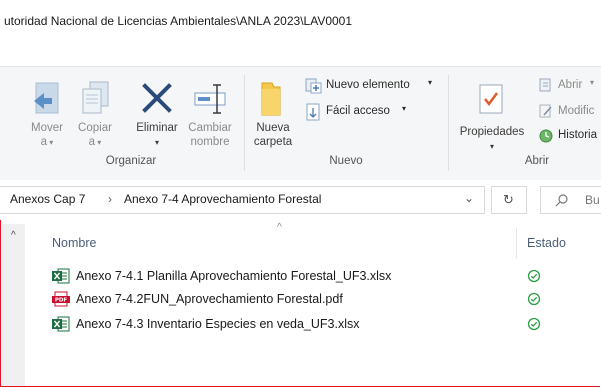 Image resolution: width=601 pixels, height=388 pixels. Describe the element at coordinates (492, 132) in the screenshot. I see `properties-label: Propiedades` at that location.